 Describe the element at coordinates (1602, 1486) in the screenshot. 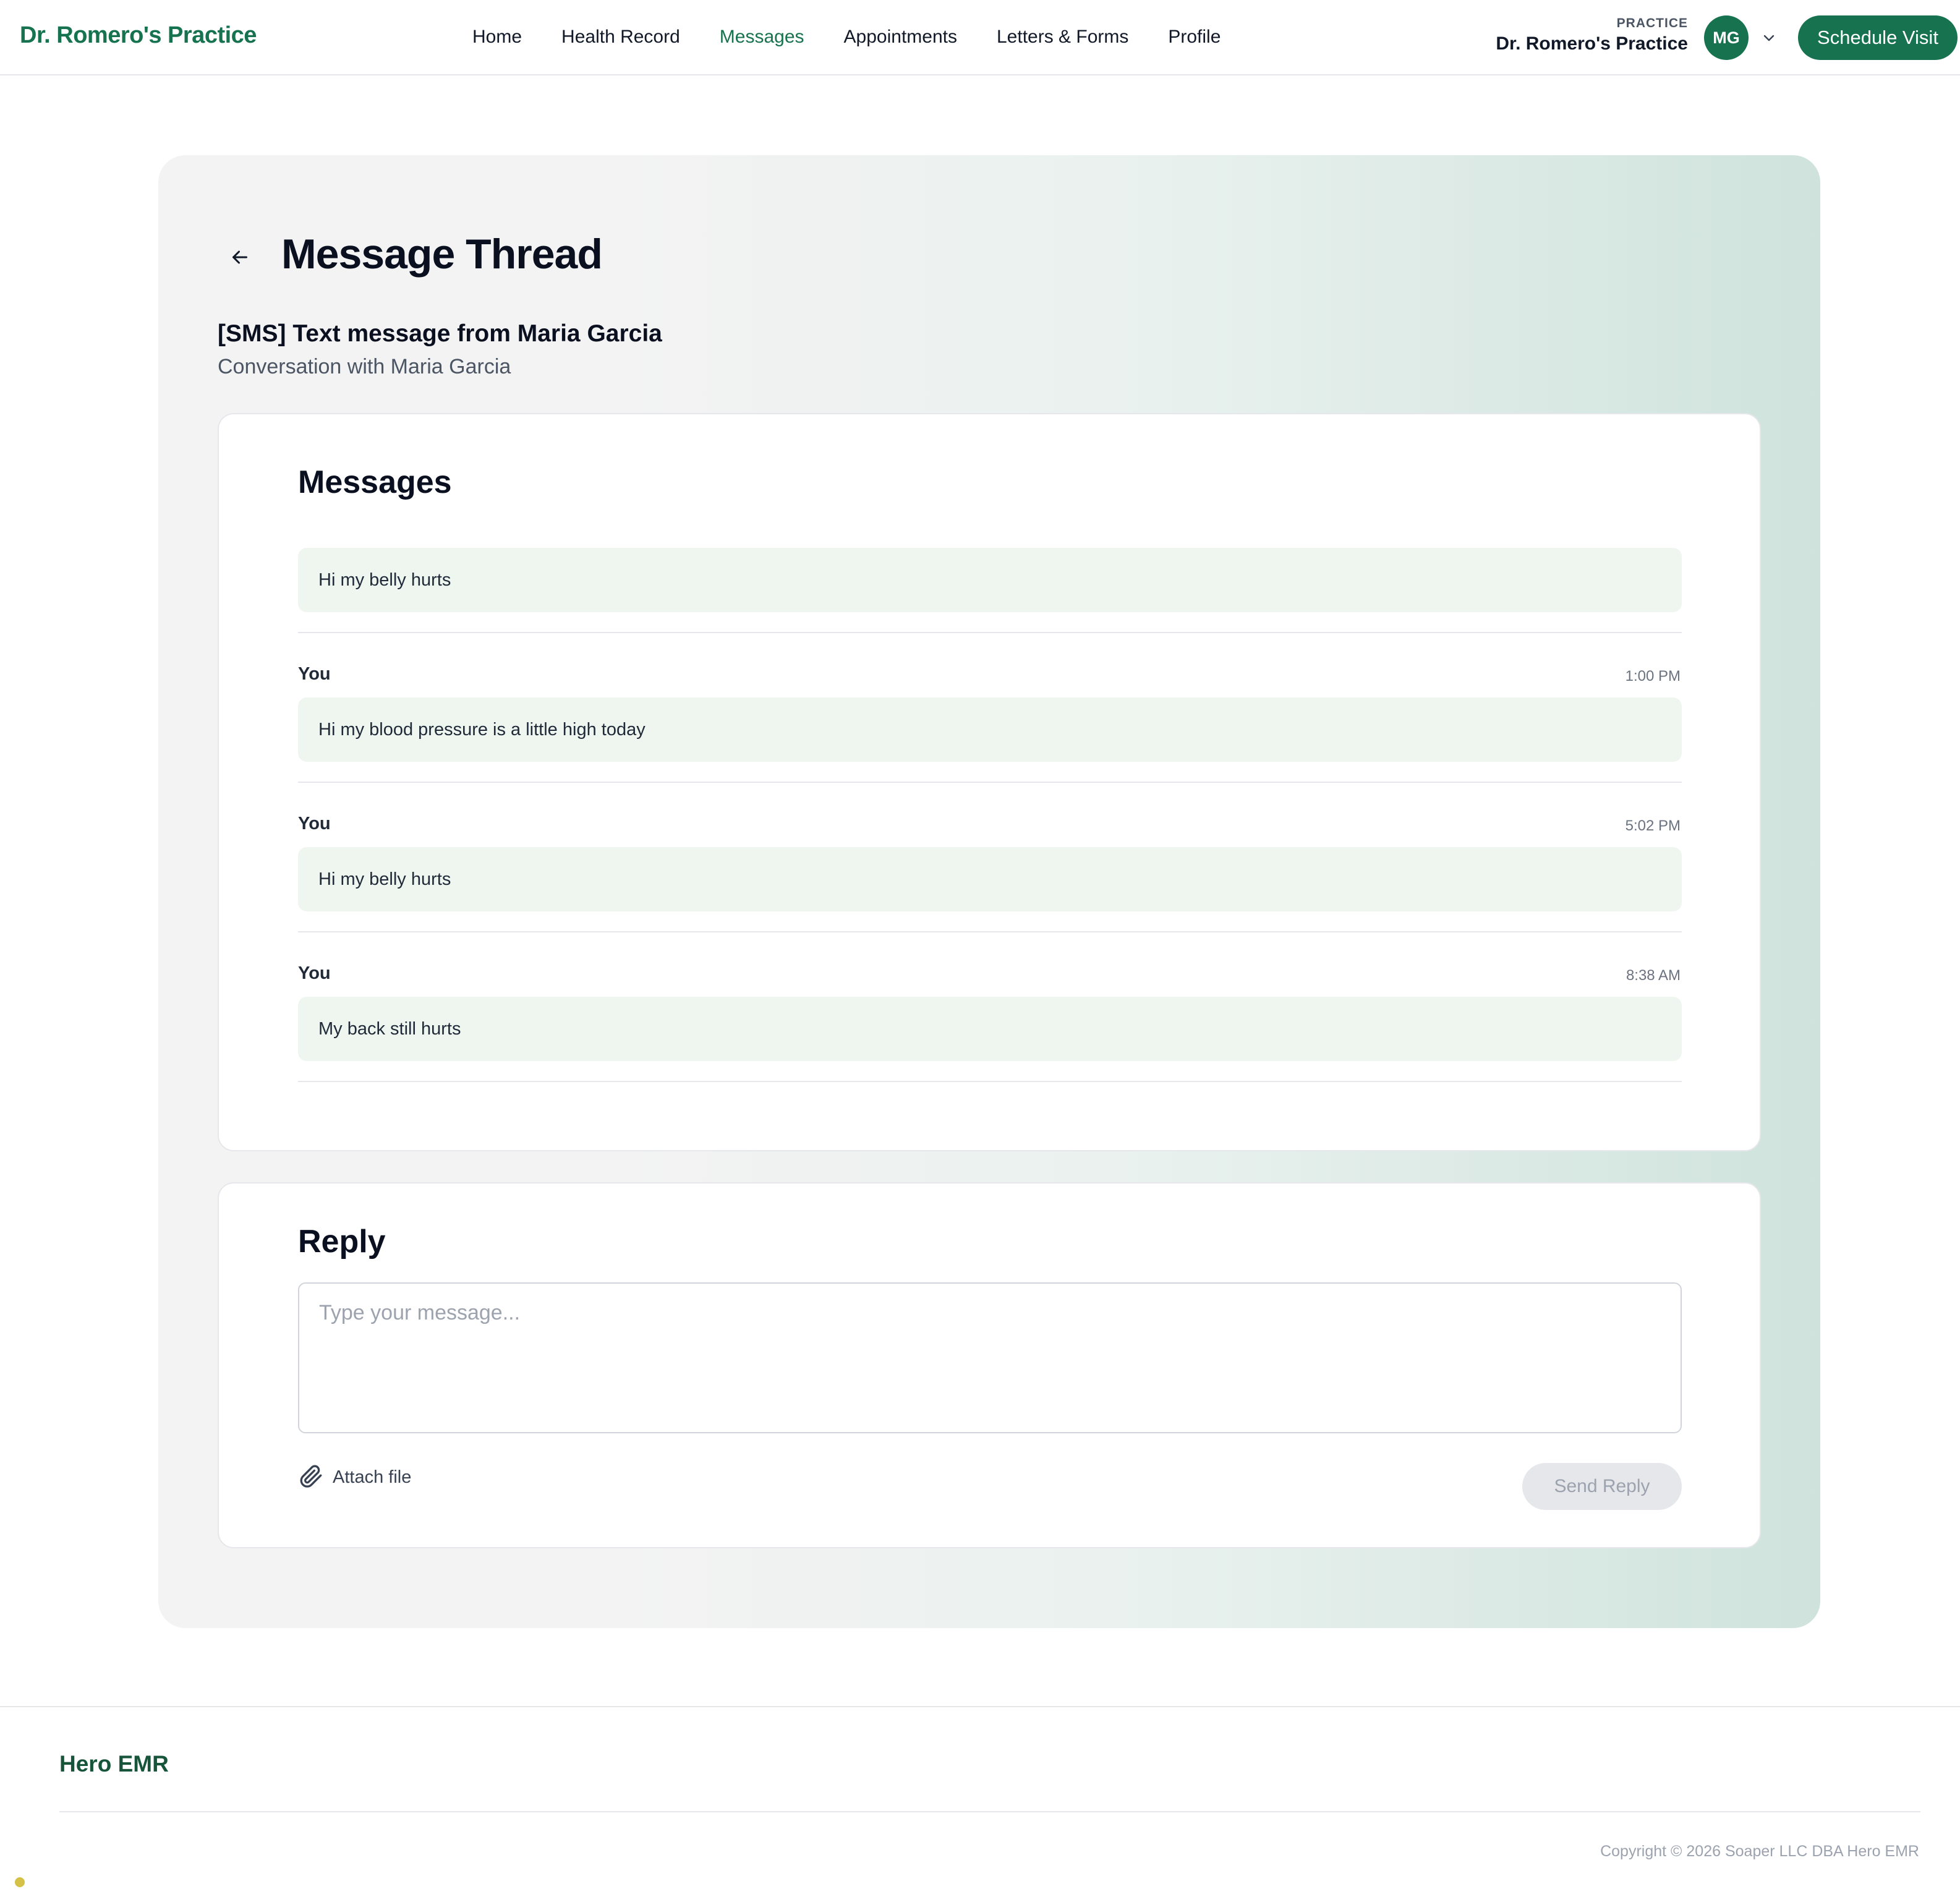

I see `send-reply-button: Send Reply` at that location.